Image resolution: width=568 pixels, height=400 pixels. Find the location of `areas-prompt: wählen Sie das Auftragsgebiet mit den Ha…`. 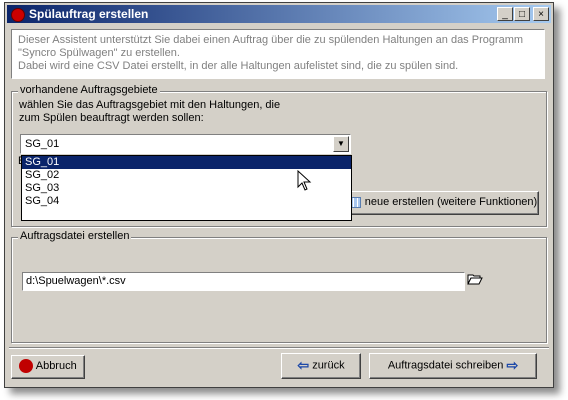

areas-prompt: wählen Sie das Auftragsgebiet mit den Ha… is located at coordinates (150, 111).